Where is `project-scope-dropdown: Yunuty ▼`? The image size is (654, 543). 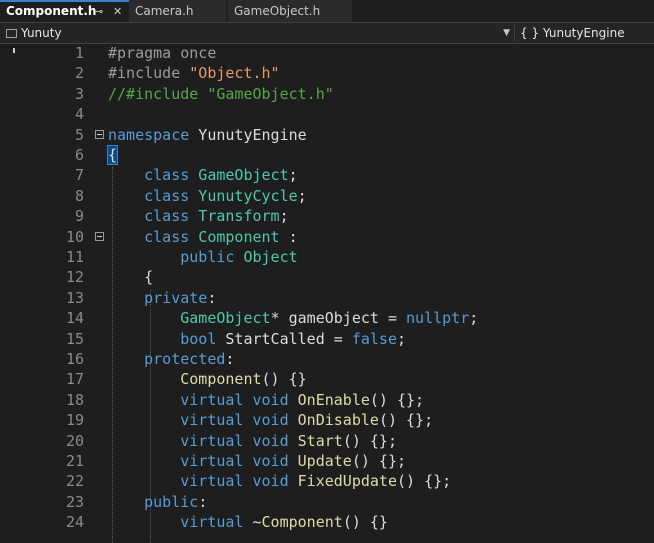 project-scope-dropdown: Yunuty ▼ is located at coordinates (260, 33).